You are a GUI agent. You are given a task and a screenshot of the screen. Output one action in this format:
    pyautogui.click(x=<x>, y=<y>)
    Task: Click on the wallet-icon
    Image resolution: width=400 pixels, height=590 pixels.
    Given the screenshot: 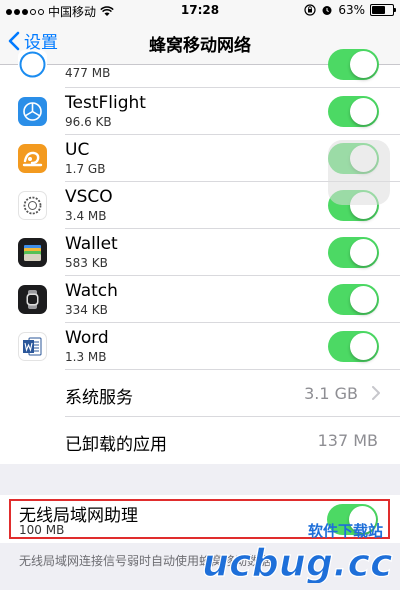 What is the action you would take?
    pyautogui.click(x=32, y=252)
    